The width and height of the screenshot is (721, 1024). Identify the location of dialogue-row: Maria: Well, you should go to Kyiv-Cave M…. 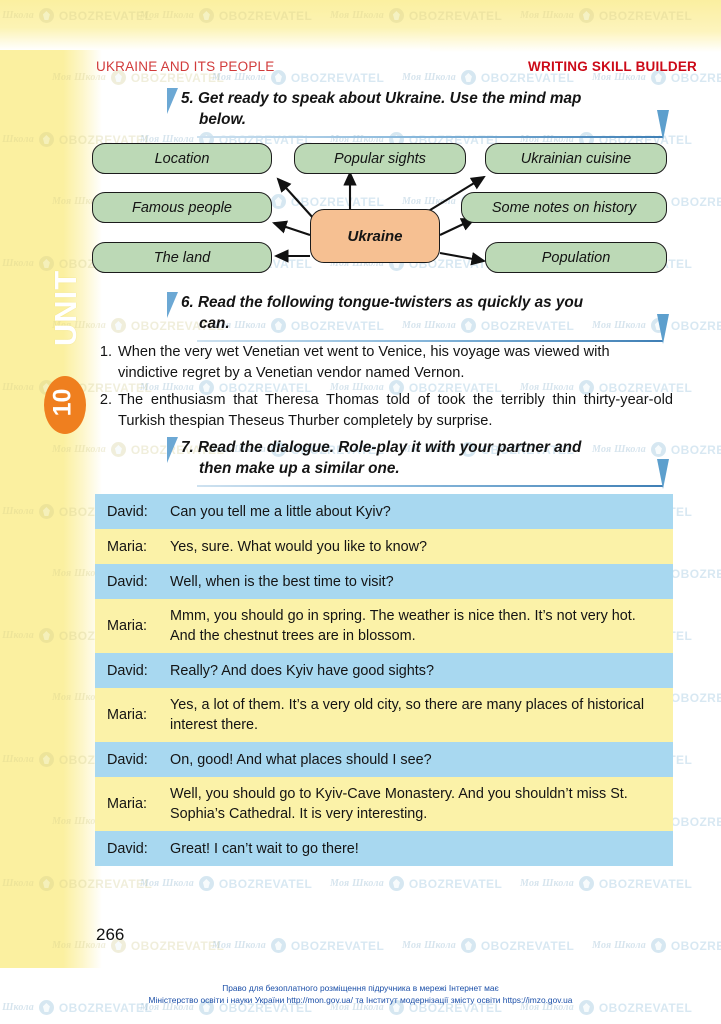
(384, 804).